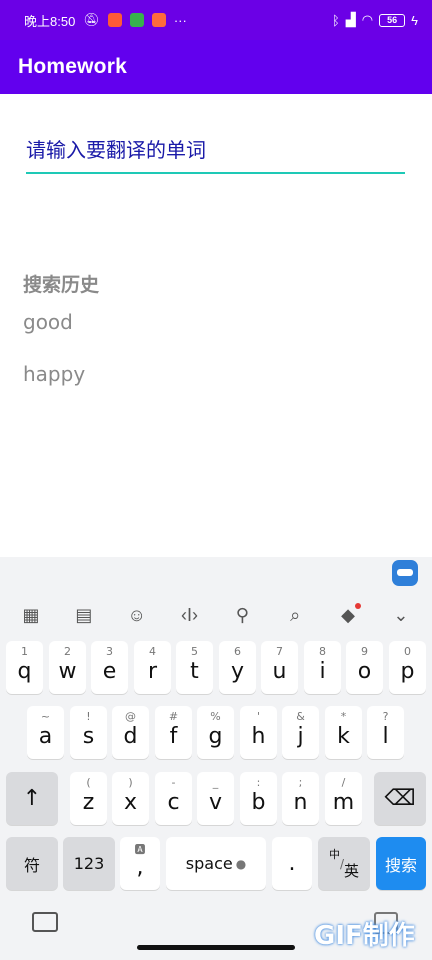  What do you see at coordinates (152, 667) in the screenshot?
I see `key-r: 4r` at bounding box center [152, 667].